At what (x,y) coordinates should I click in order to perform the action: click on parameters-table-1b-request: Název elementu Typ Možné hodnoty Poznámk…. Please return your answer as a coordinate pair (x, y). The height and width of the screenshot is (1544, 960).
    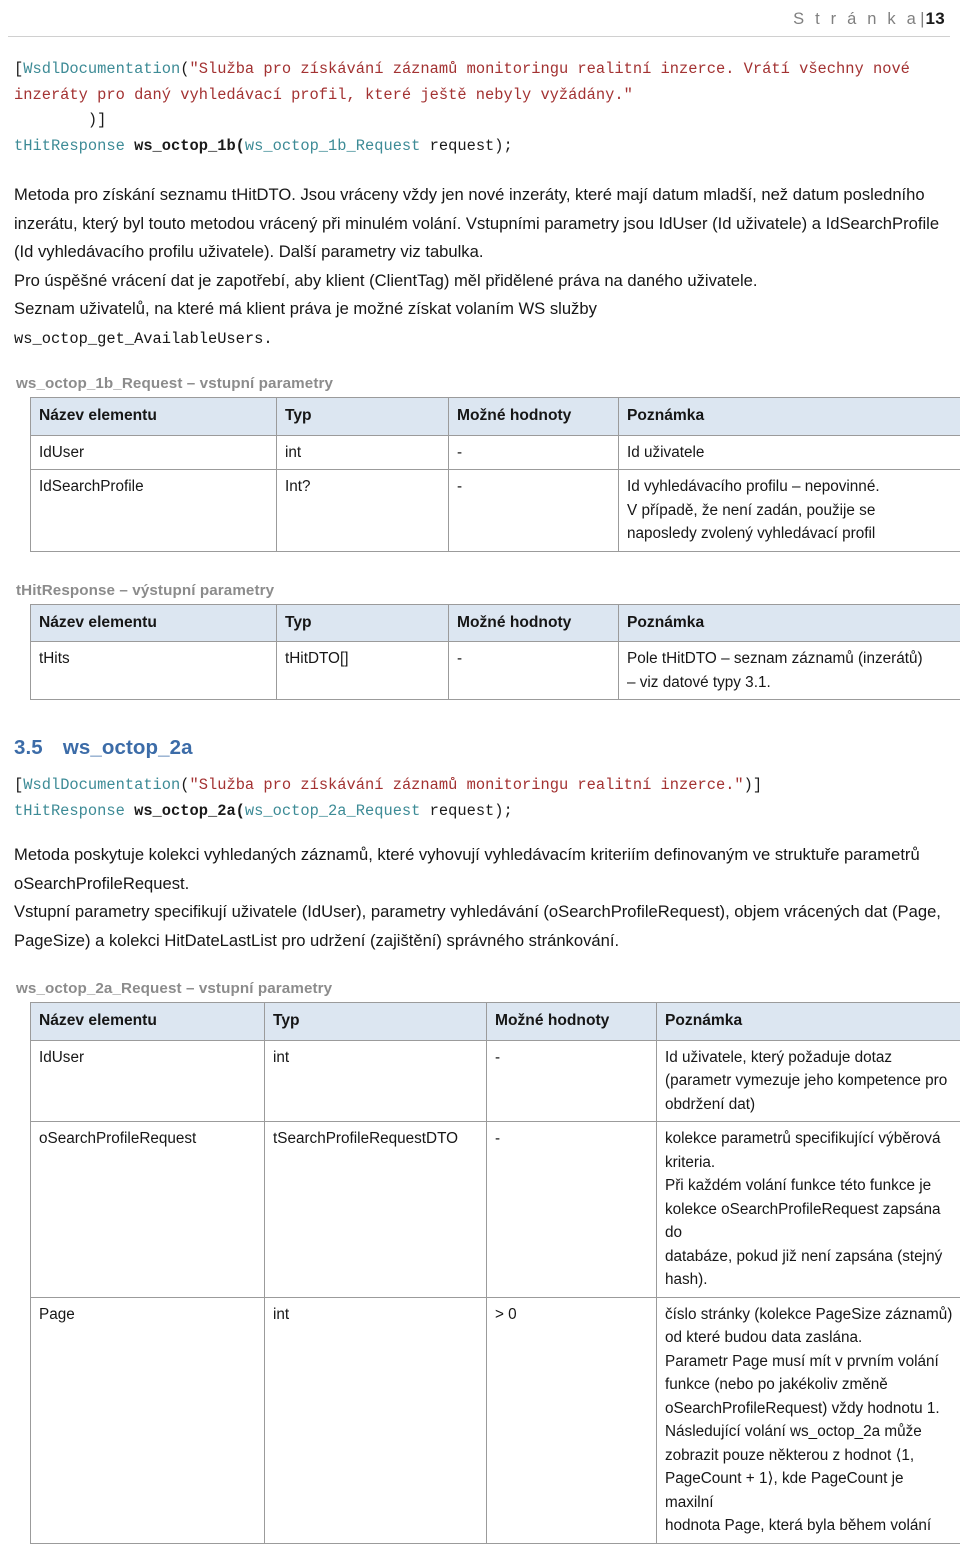
    Looking at the image, I should click on (495, 474).